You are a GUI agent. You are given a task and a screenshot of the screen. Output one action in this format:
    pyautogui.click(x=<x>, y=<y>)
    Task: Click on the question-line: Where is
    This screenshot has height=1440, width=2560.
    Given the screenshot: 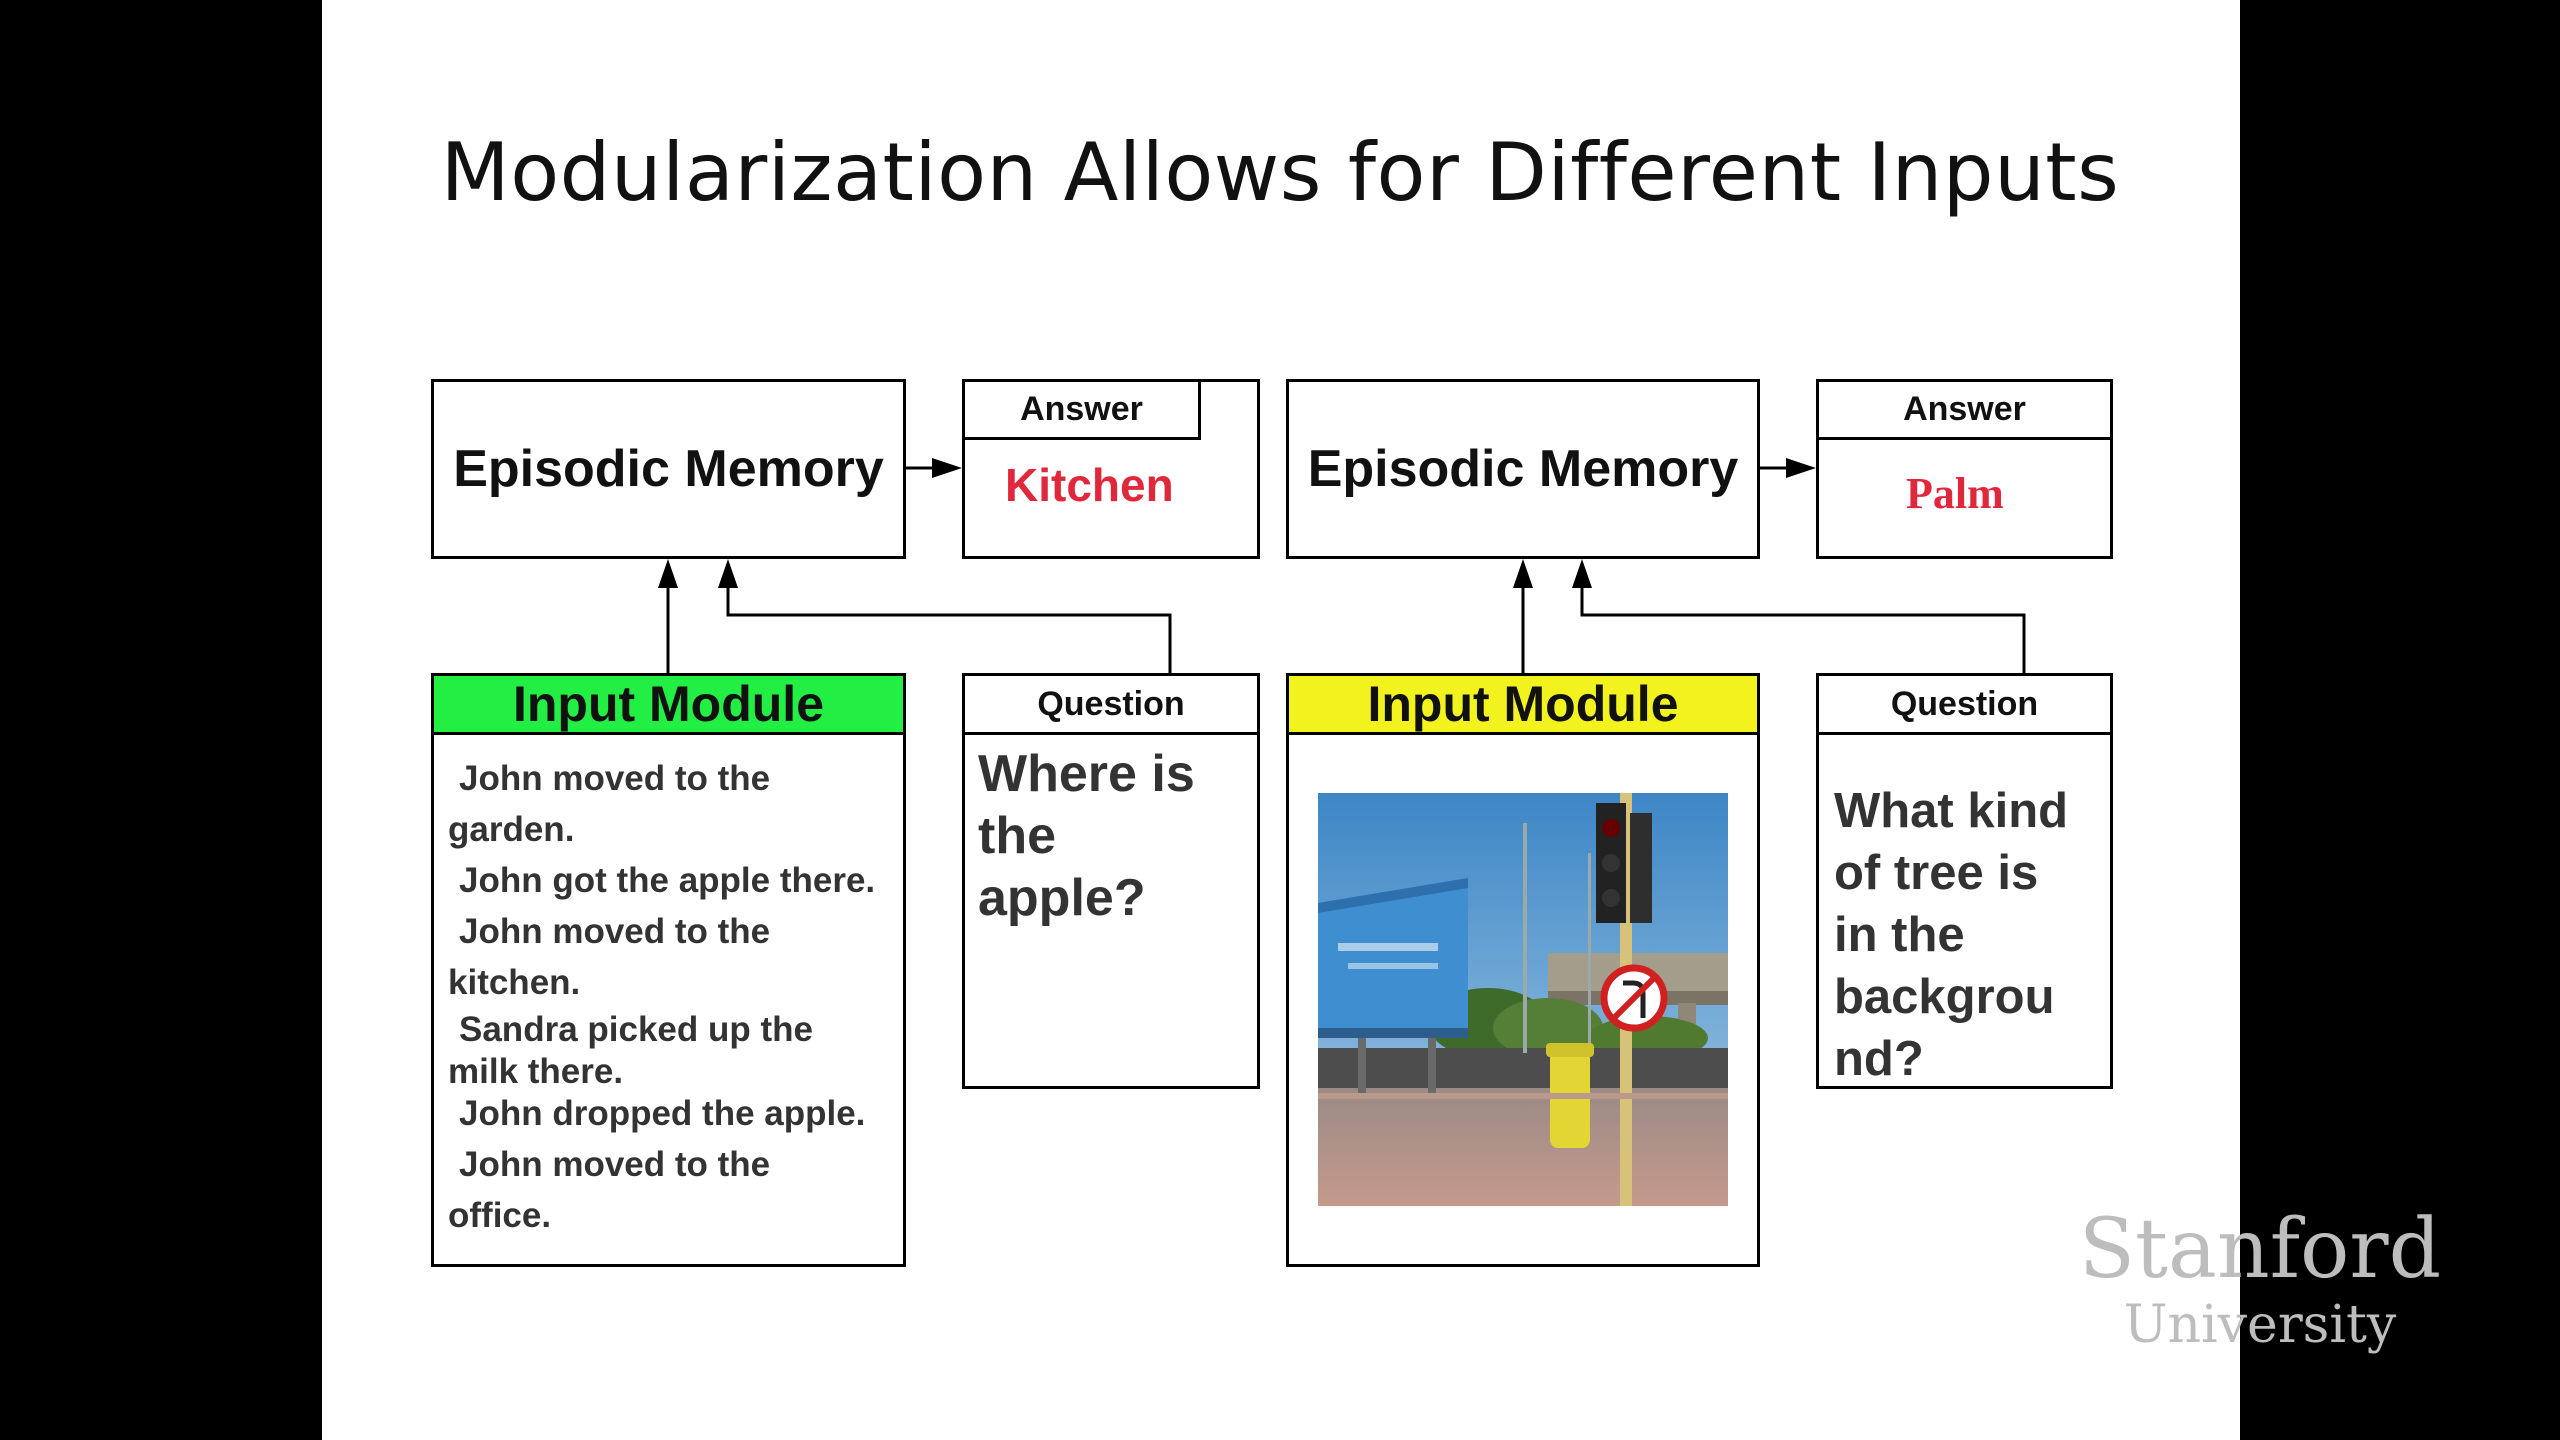 What is the action you would take?
    pyautogui.click(x=1086, y=774)
    